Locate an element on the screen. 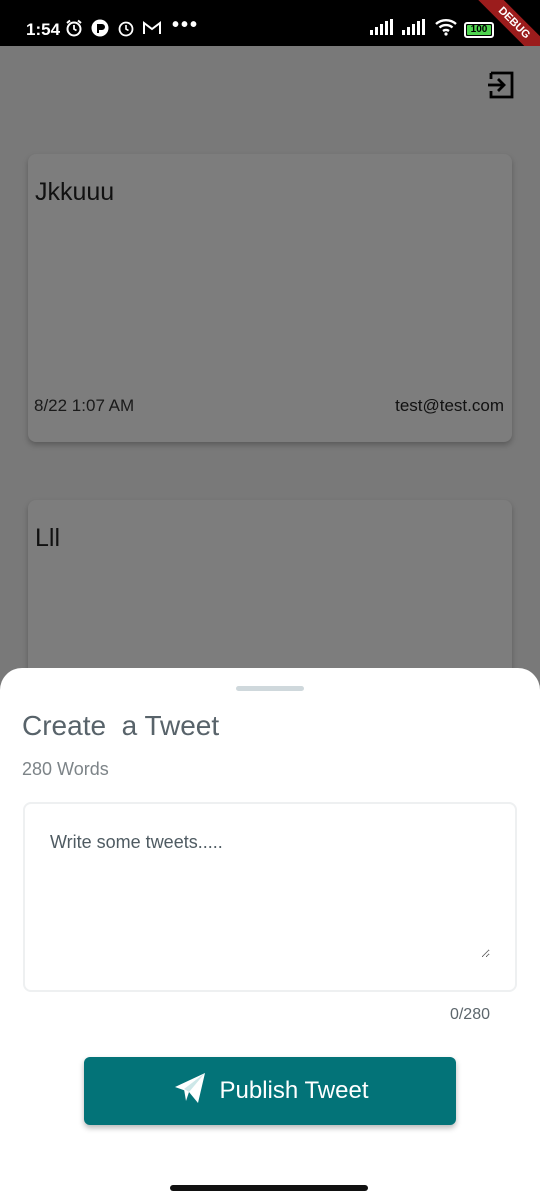  publish-tweet-label: Publish Tweet is located at coordinates (294, 1090).